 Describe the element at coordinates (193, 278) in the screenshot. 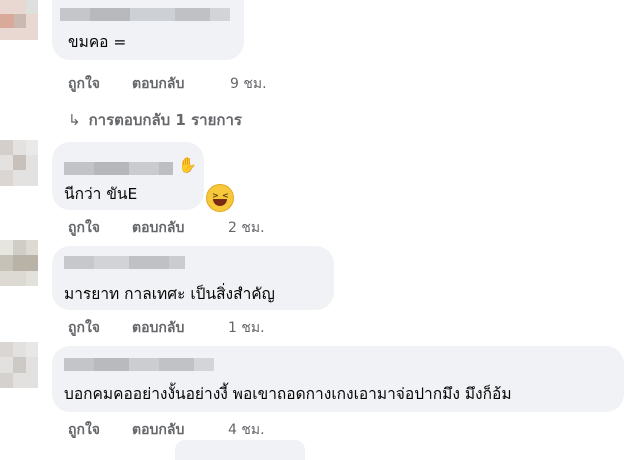

I see `comment-bubble: มารยาท กาลเทศะ เป็นสิ่งสำคัญ` at that location.